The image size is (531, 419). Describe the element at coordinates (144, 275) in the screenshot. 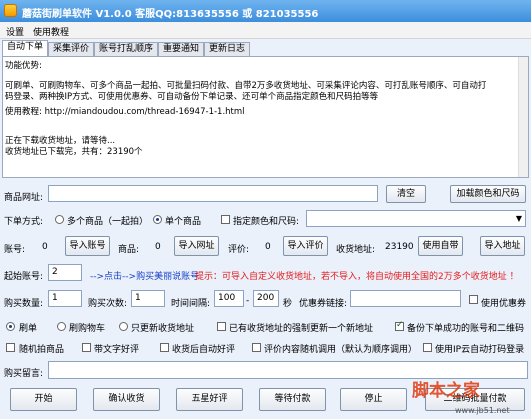

I see `buy-account-link: -->点击-->购买美丽说账号` at that location.